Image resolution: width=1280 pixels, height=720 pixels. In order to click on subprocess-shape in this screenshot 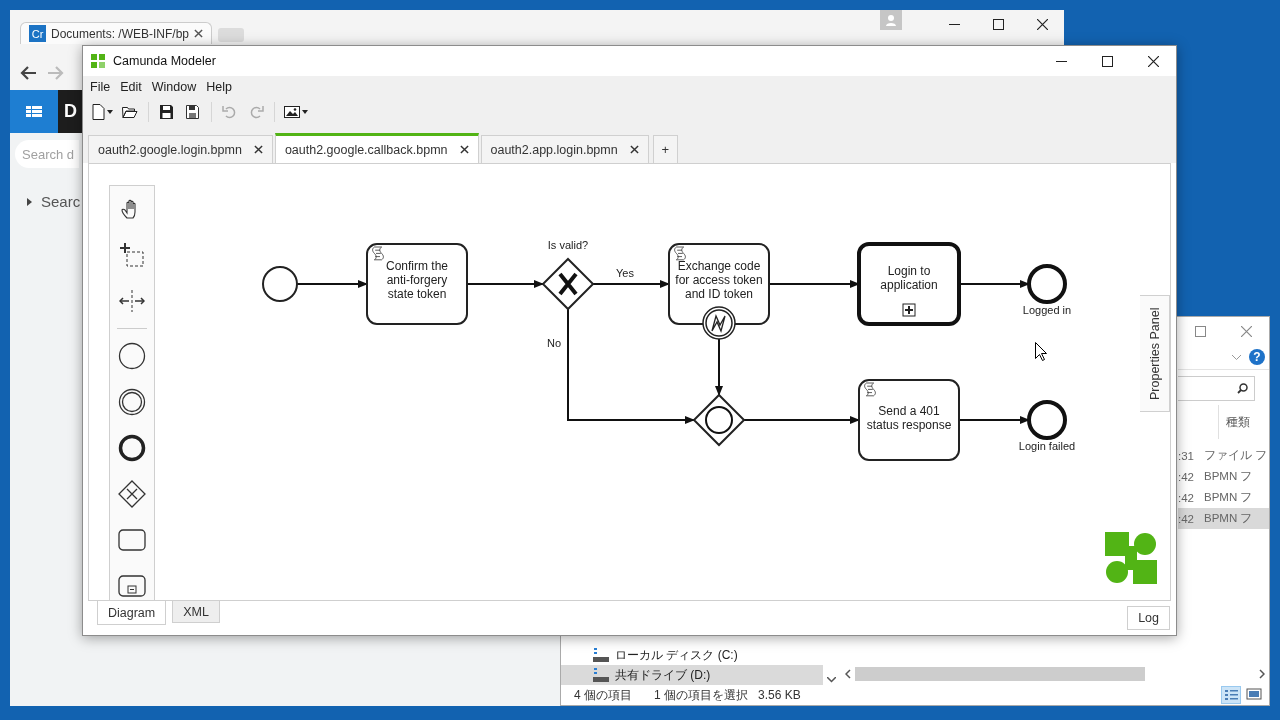, I will do `click(909, 284)`.